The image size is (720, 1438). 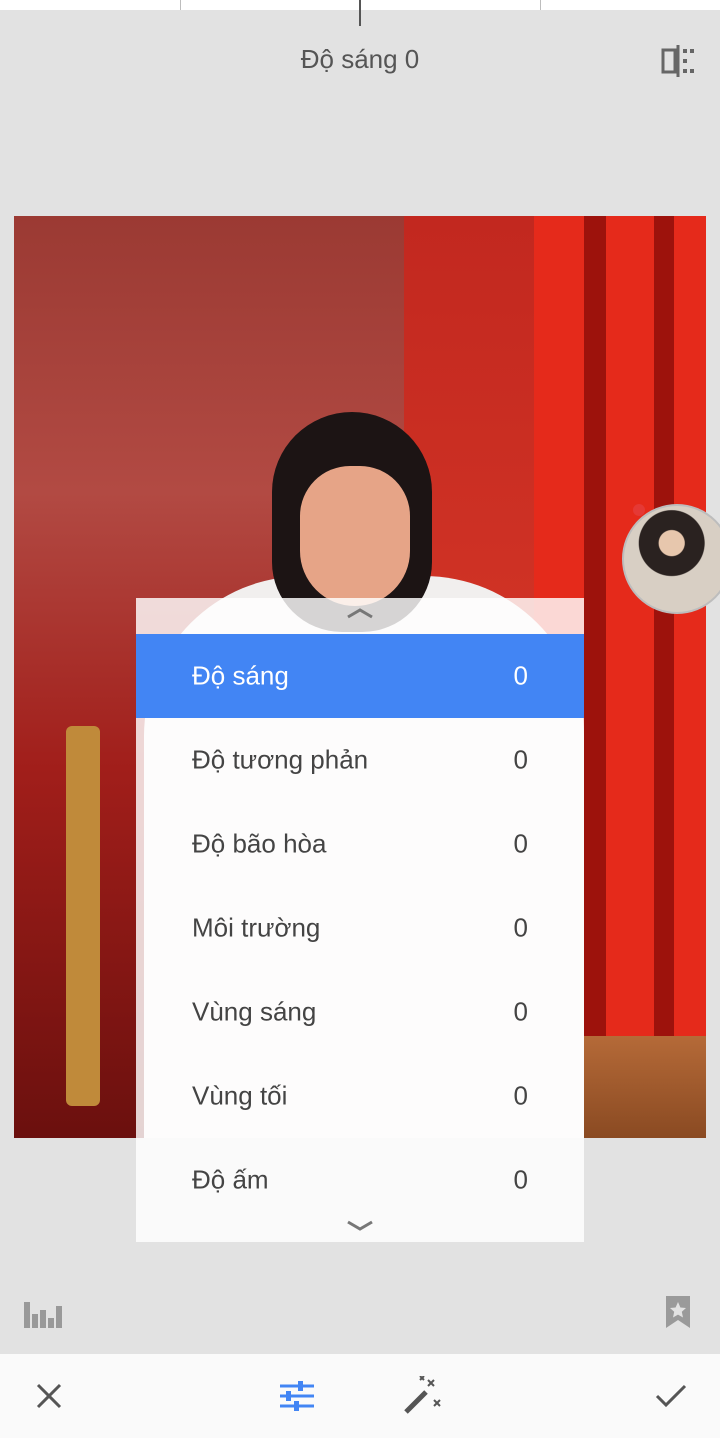 I want to click on scroll-up-button, so click(x=360, y=616).